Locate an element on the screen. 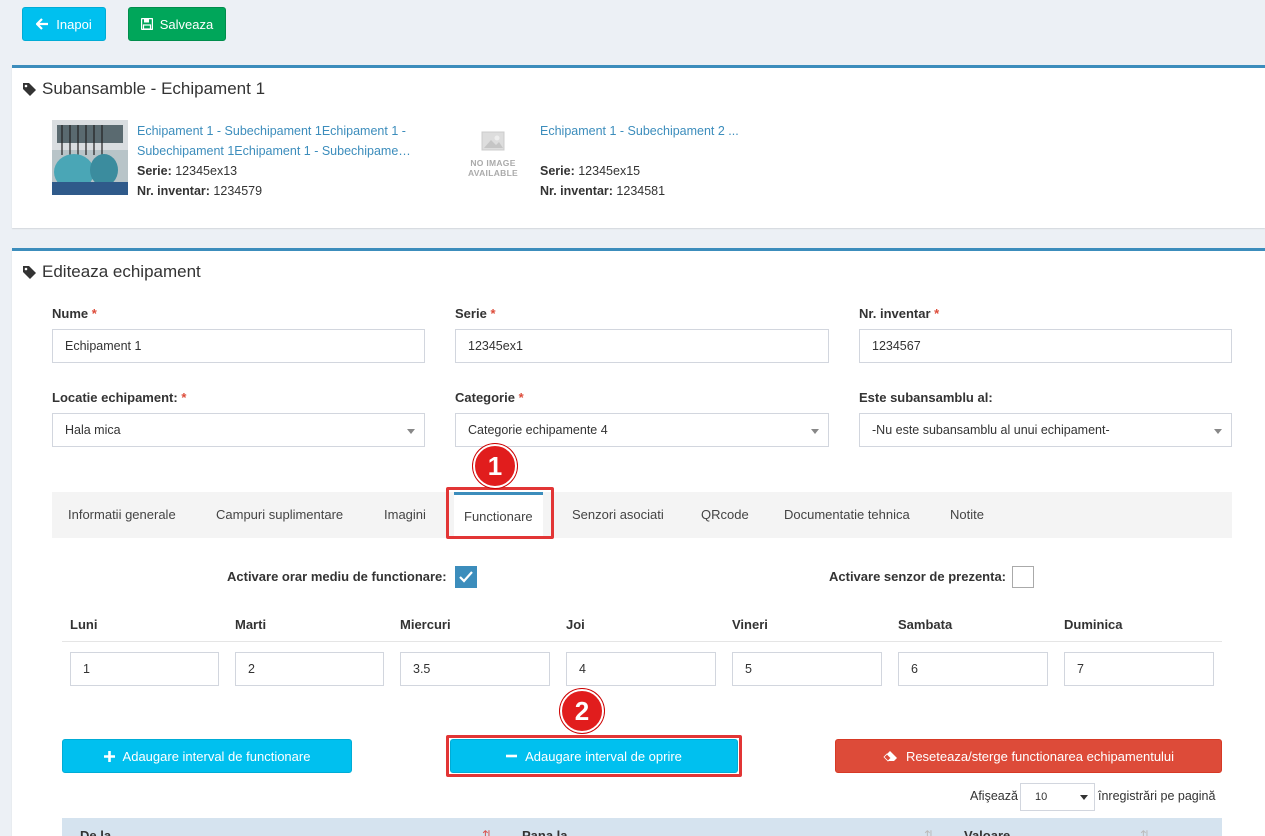 This screenshot has width=1265, height=836. subansamble-title: Subansamble - Echipament 1 is located at coordinates (143, 89).